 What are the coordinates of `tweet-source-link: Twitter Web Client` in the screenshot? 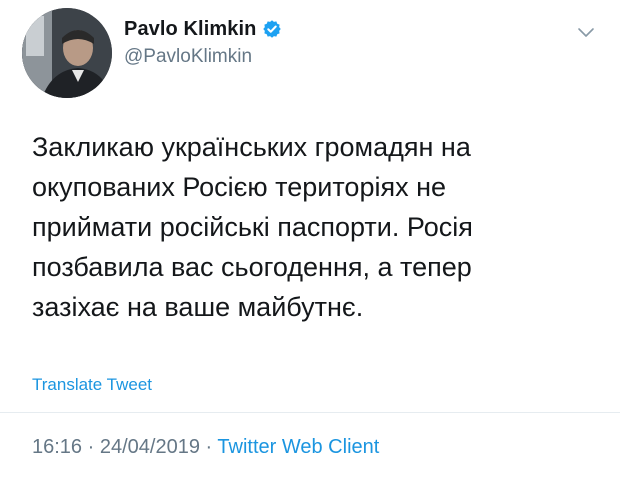 It's located at (298, 447).